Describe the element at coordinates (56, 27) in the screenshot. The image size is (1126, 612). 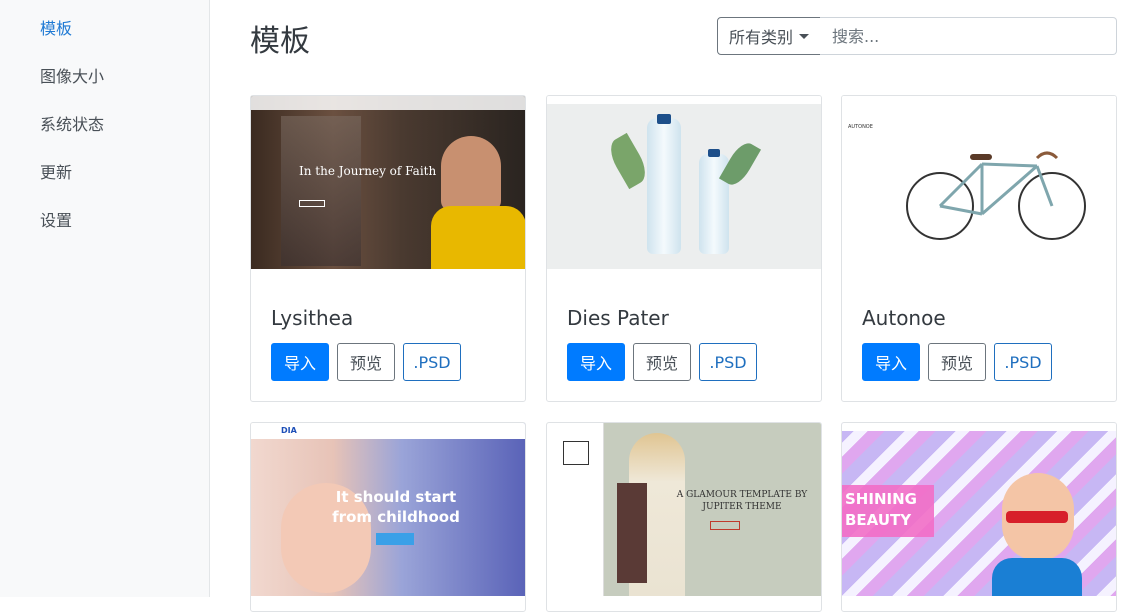
I see `sidebar-item-templates: 模板` at that location.